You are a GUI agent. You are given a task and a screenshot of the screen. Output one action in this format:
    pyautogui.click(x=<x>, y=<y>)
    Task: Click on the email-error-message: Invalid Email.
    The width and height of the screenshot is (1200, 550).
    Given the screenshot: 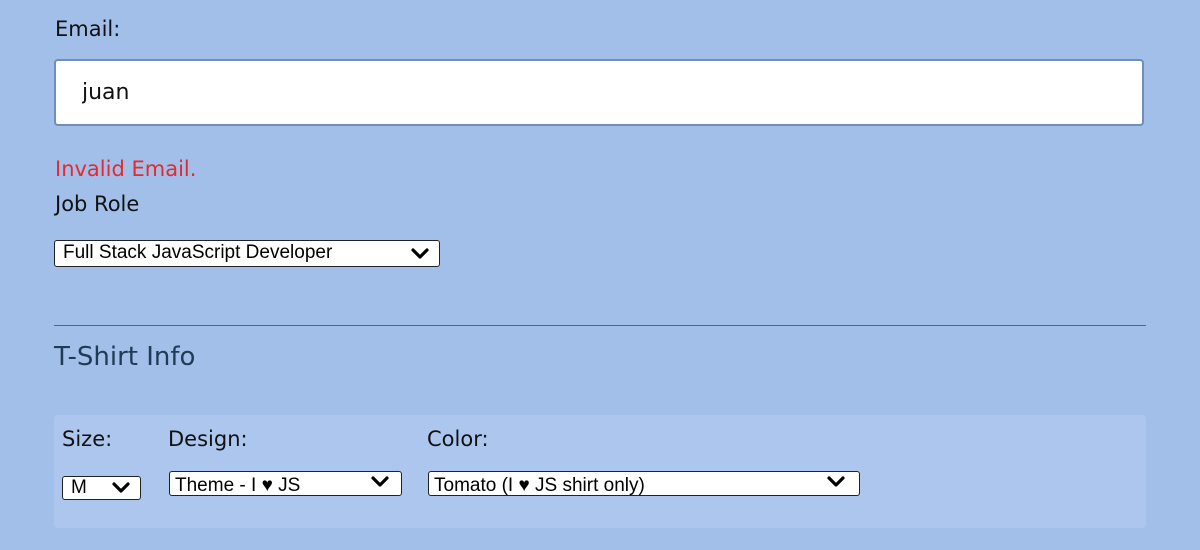 What is the action you would take?
    pyautogui.click(x=126, y=169)
    